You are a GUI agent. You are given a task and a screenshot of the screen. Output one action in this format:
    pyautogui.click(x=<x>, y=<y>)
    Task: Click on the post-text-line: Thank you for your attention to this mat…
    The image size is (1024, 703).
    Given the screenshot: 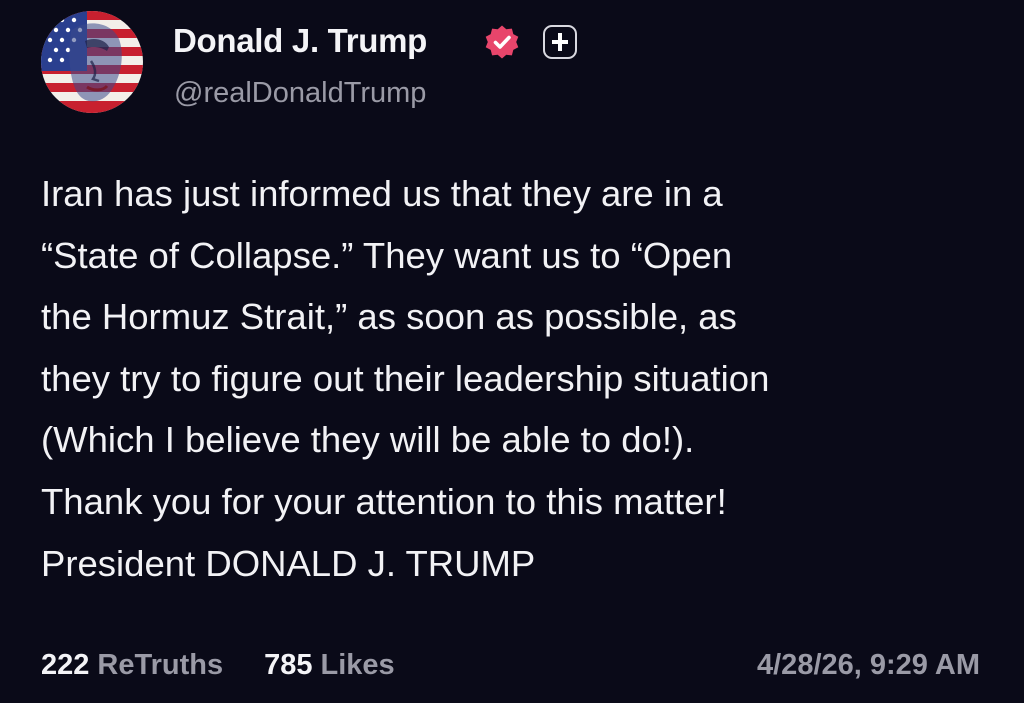 What is the action you would take?
    pyautogui.click(x=384, y=501)
    